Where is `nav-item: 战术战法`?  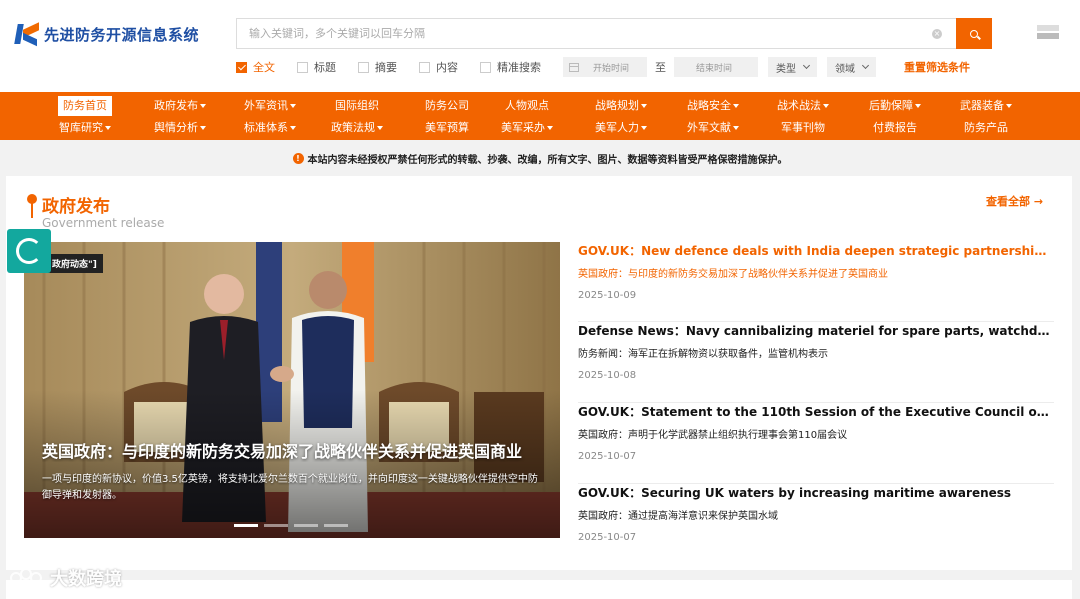
nav-item: 战术战法 is located at coordinates (803, 106).